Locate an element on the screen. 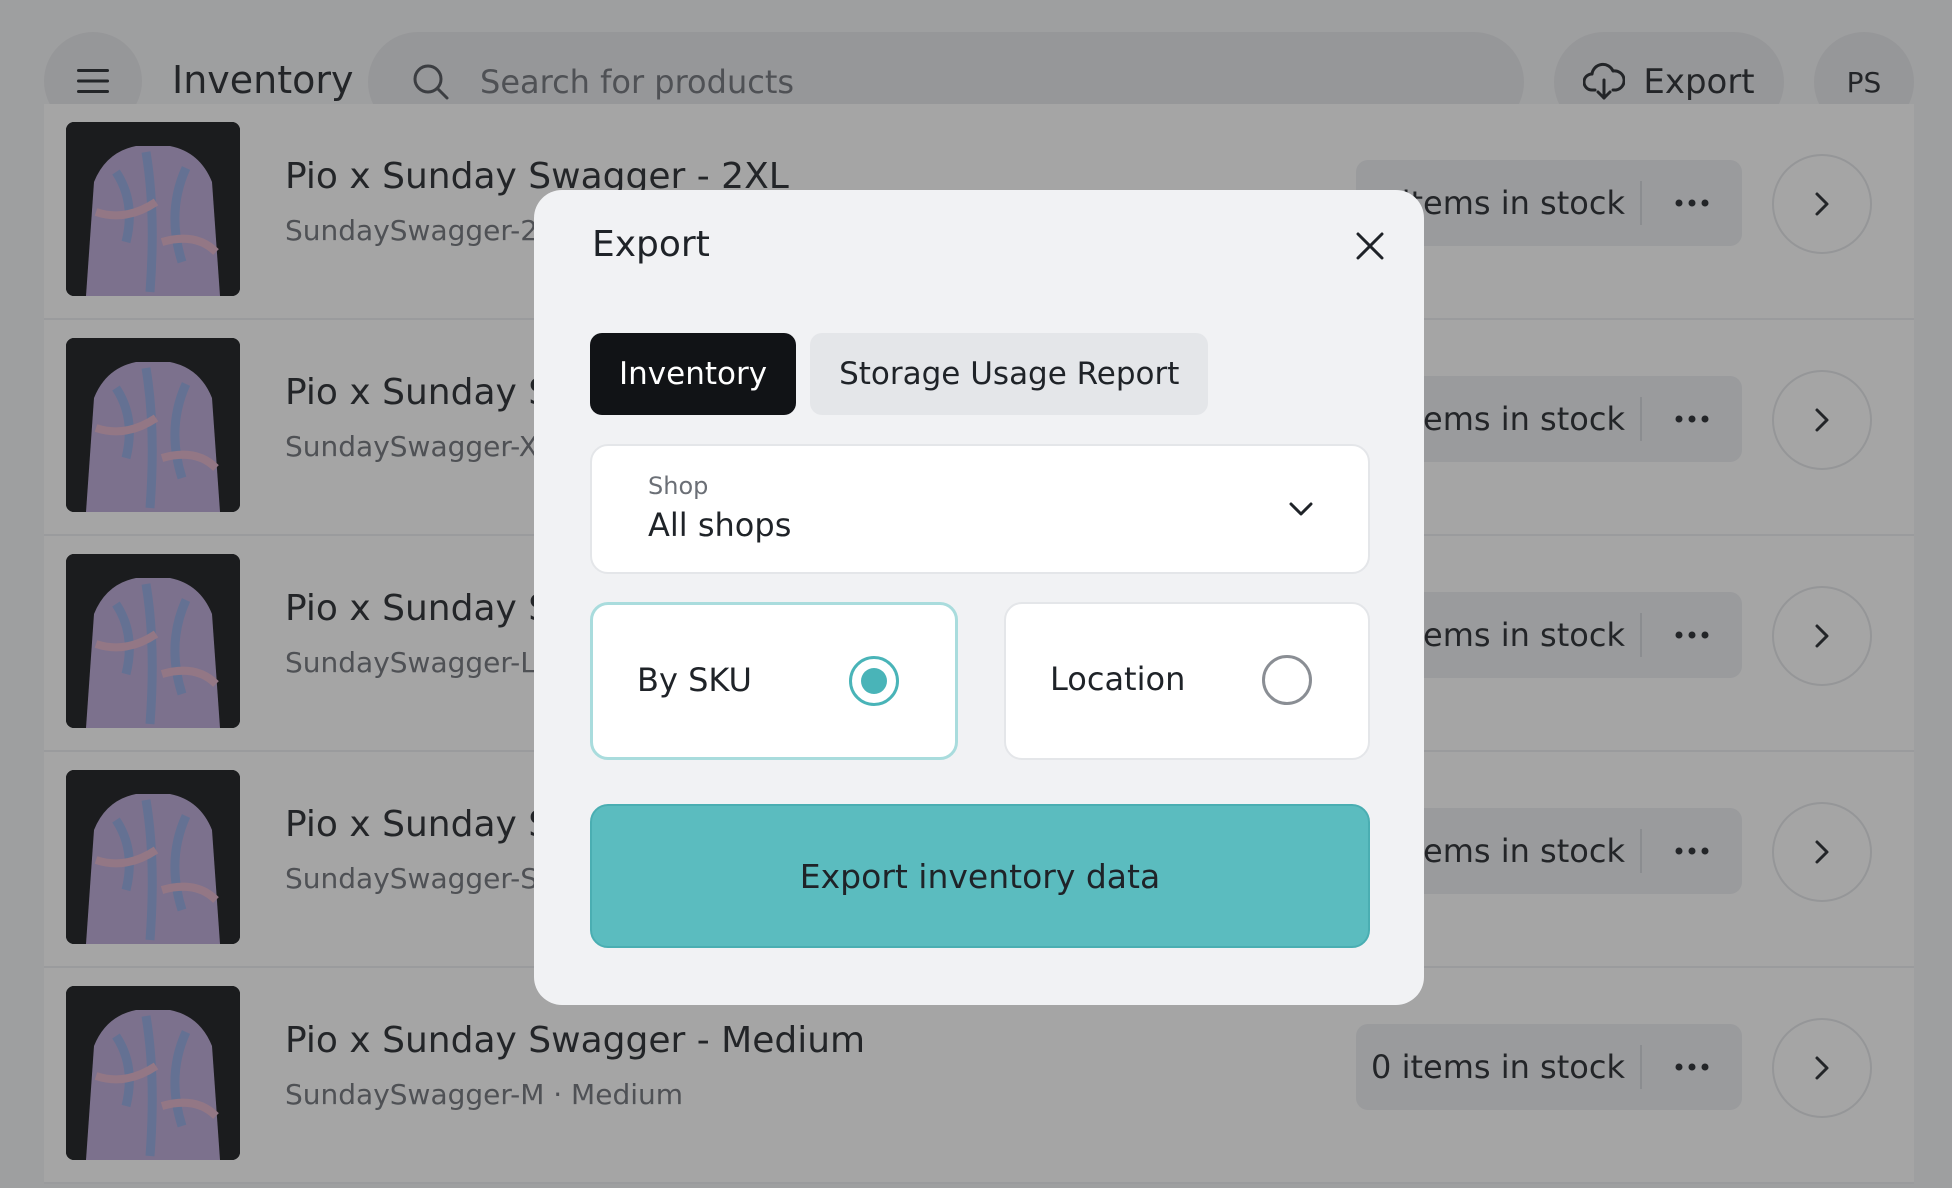  export-inventory-data-button: Export inventory data is located at coordinates (980, 876).